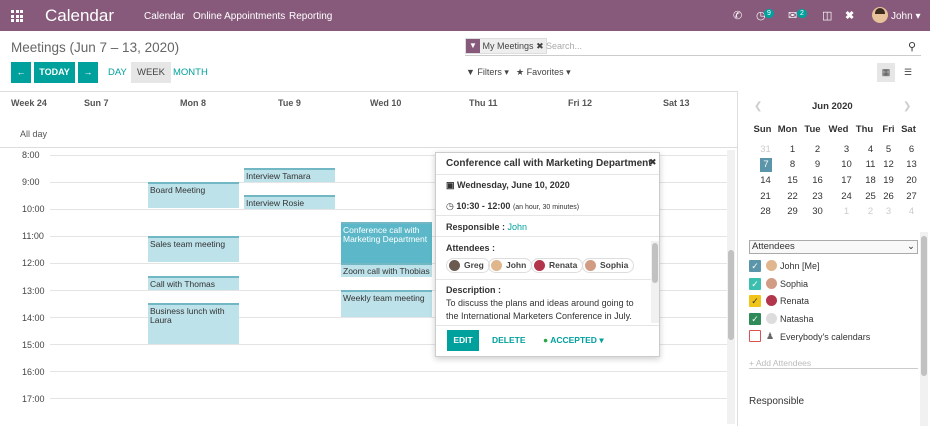 The image size is (930, 426). What do you see at coordinates (817, 180) in the screenshot?
I see `mini-day: 16` at bounding box center [817, 180].